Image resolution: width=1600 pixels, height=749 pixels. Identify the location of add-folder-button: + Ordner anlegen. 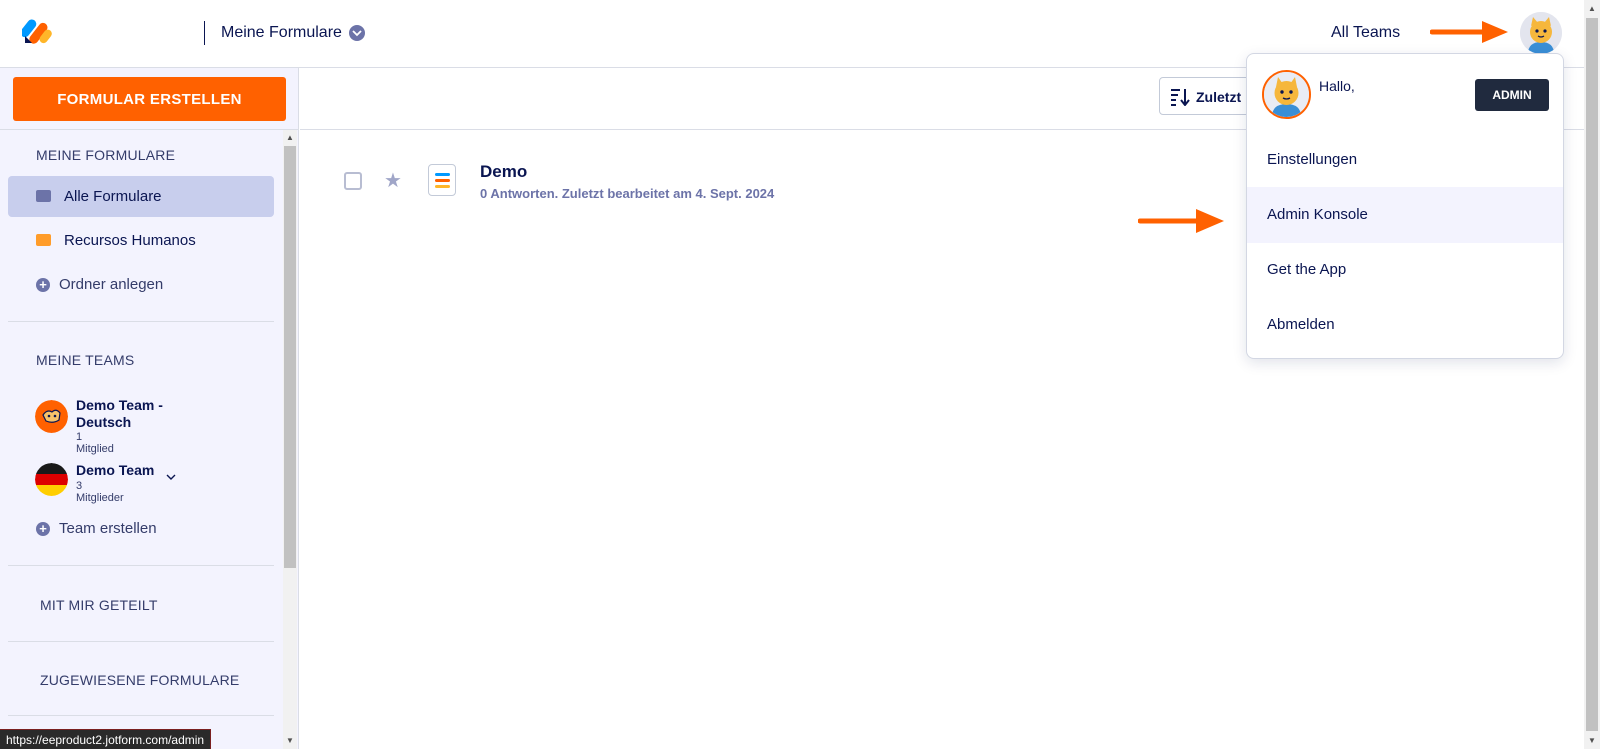
(99, 284).